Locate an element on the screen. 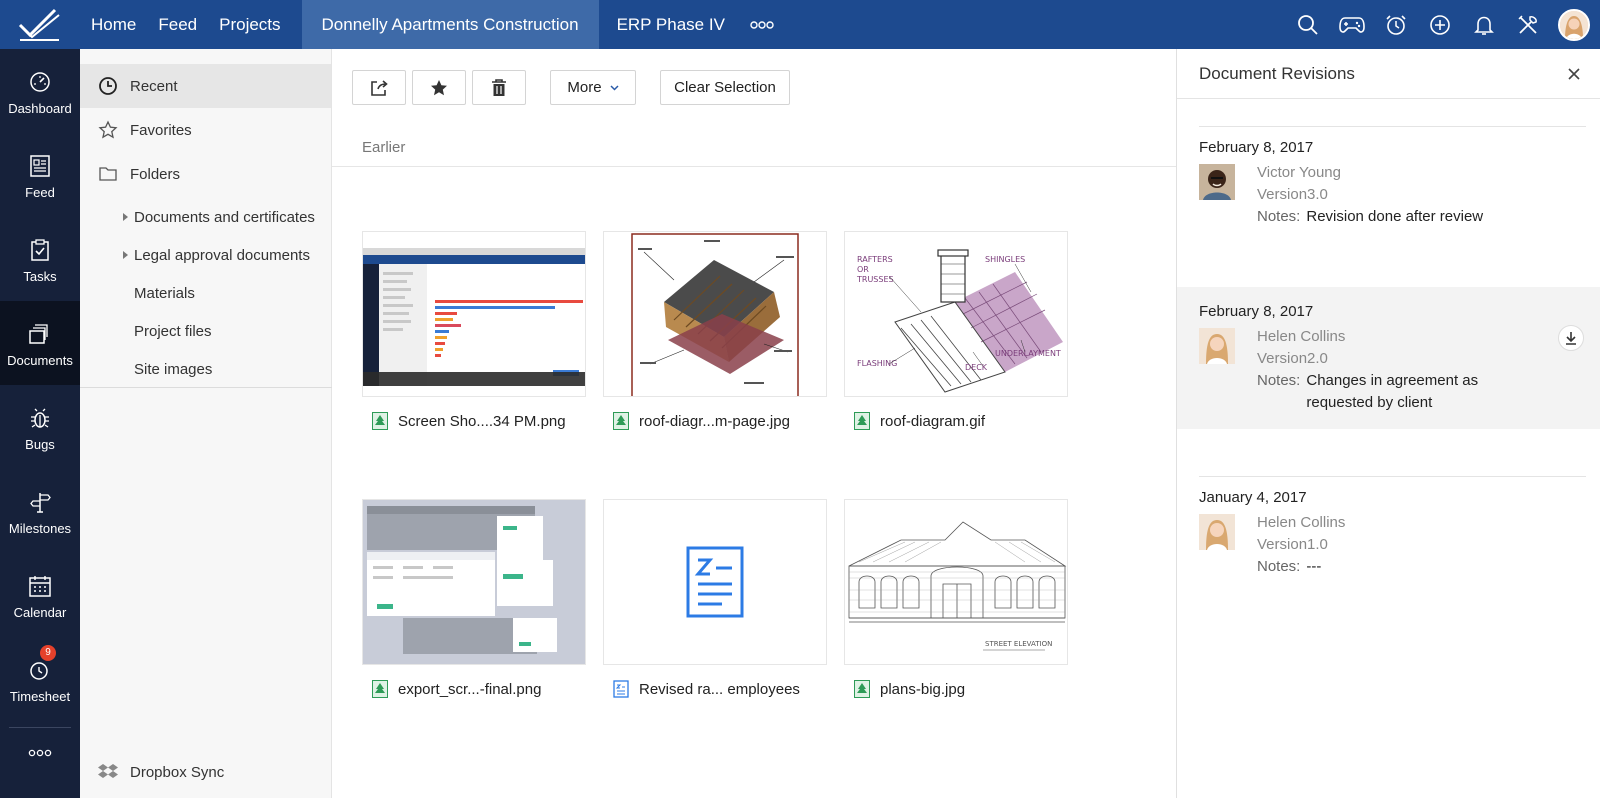 This screenshot has width=1600, height=798. file-name: Screen Sho....34 PM.png is located at coordinates (482, 421).